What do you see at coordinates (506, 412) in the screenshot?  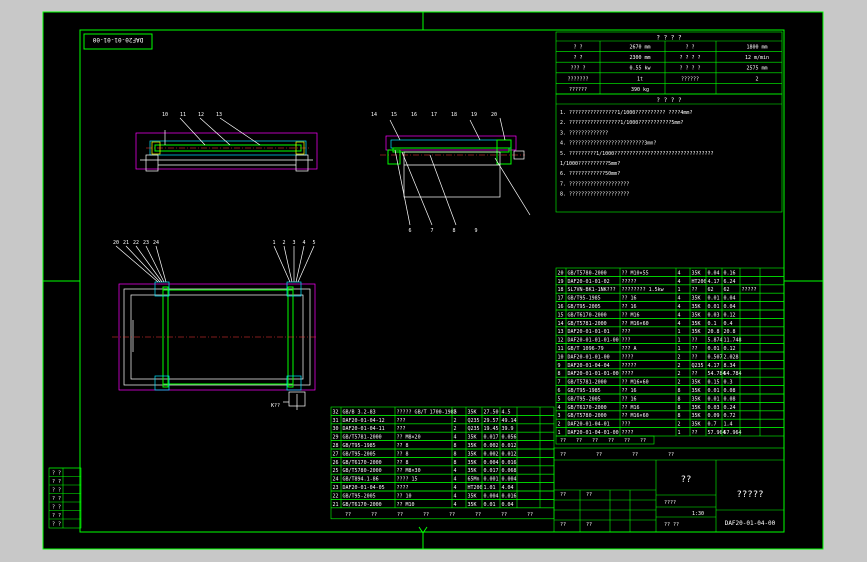 I see `bom-left-cell: 4.5` at bounding box center [506, 412].